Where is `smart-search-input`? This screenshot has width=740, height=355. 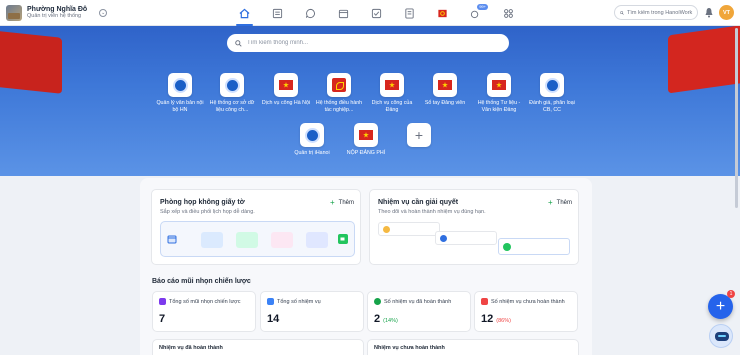 smart-search-input is located at coordinates (367, 43).